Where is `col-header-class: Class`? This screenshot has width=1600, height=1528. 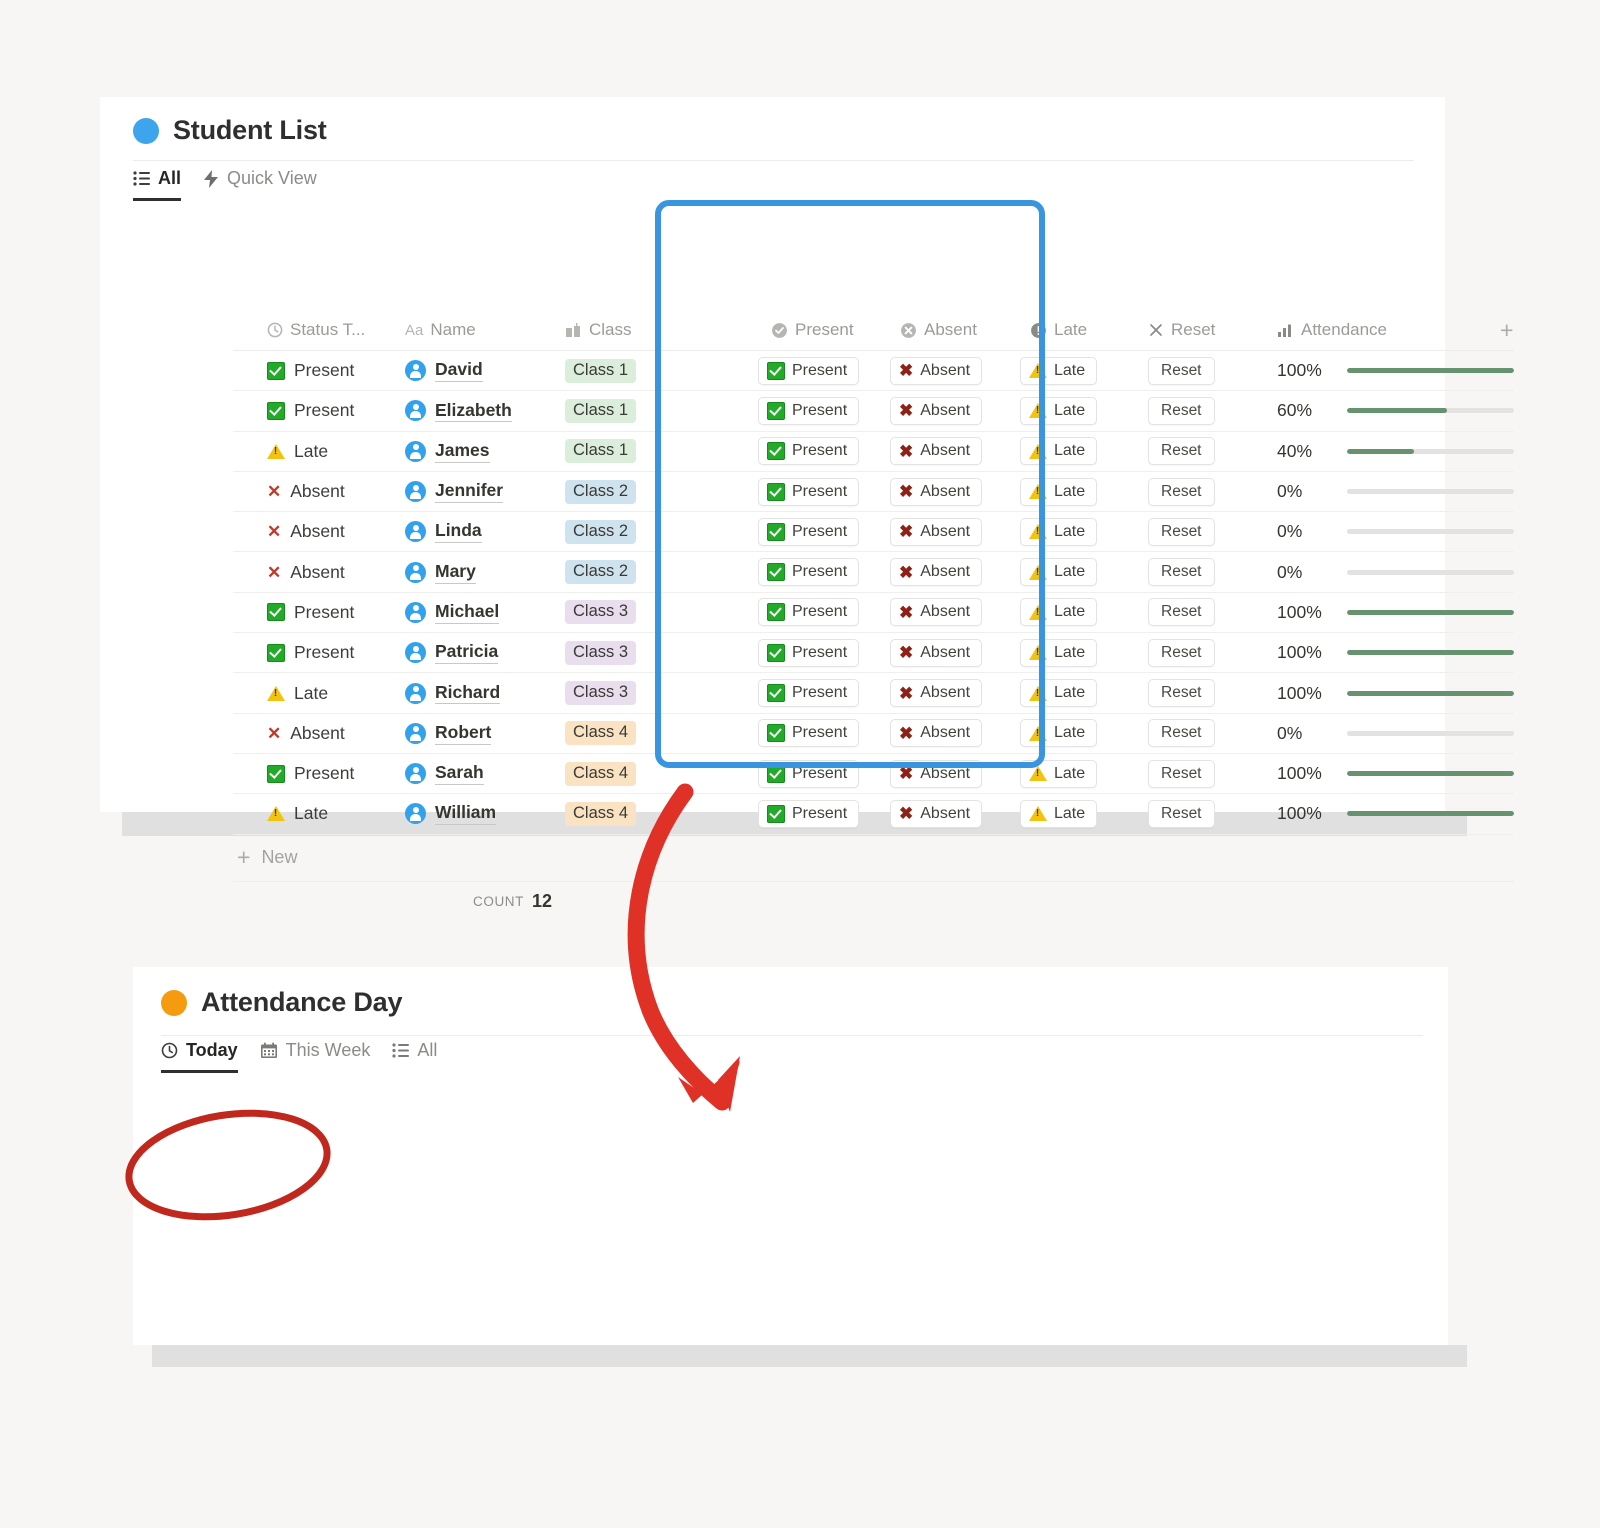
col-header-class: Class is located at coordinates (661, 330).